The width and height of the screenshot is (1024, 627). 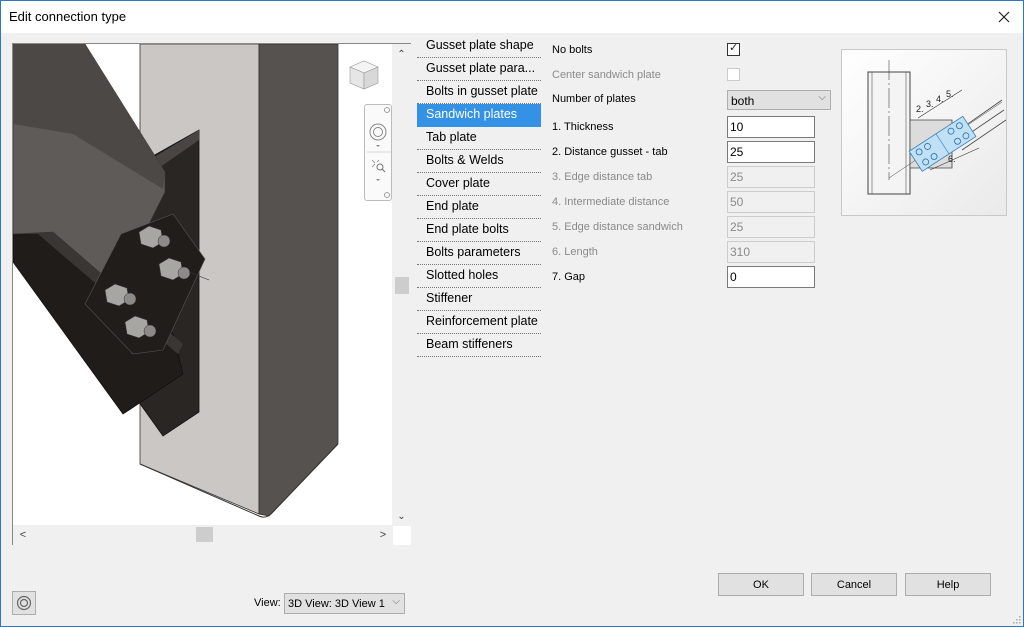 What do you see at coordinates (378, 152) in the screenshot?
I see `navigation-bar` at bounding box center [378, 152].